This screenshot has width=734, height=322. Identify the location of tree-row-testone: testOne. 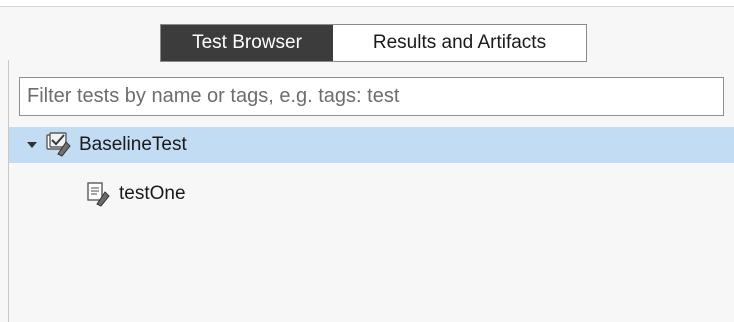
(371, 194).